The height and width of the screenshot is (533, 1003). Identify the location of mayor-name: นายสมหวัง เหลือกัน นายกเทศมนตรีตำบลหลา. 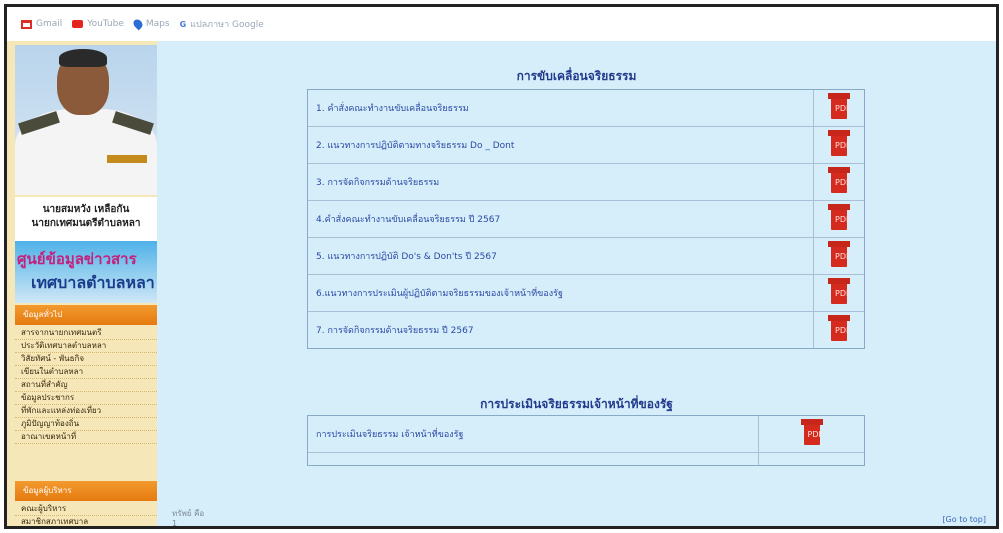
(86, 219).